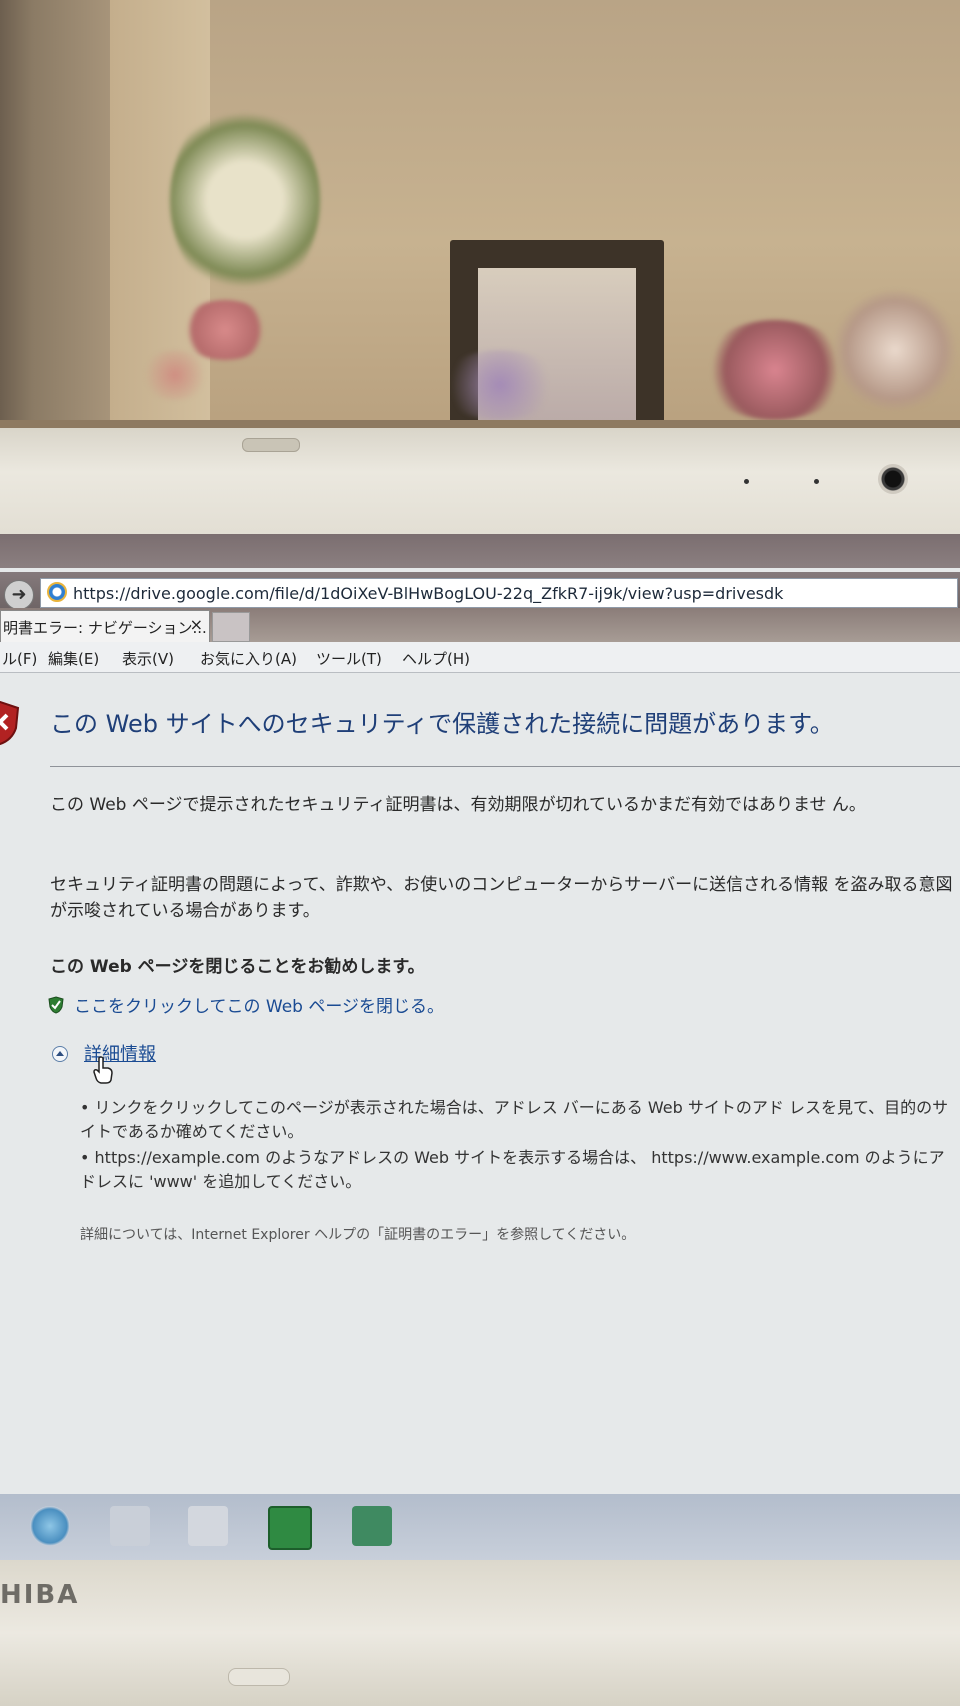  I want to click on window-titlebar, so click(480, 551).